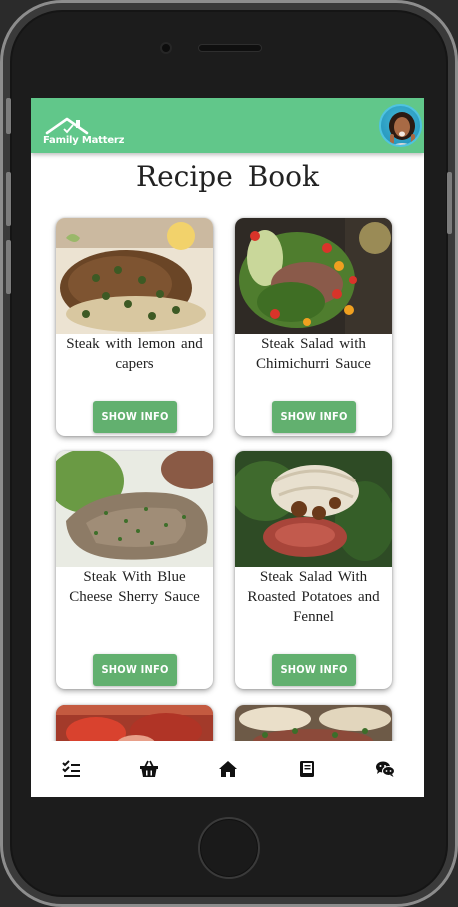 The image size is (458, 907). What do you see at coordinates (313, 354) in the screenshot?
I see `recipe-title: Steak Salad with Chimichurri Sauce` at bounding box center [313, 354].